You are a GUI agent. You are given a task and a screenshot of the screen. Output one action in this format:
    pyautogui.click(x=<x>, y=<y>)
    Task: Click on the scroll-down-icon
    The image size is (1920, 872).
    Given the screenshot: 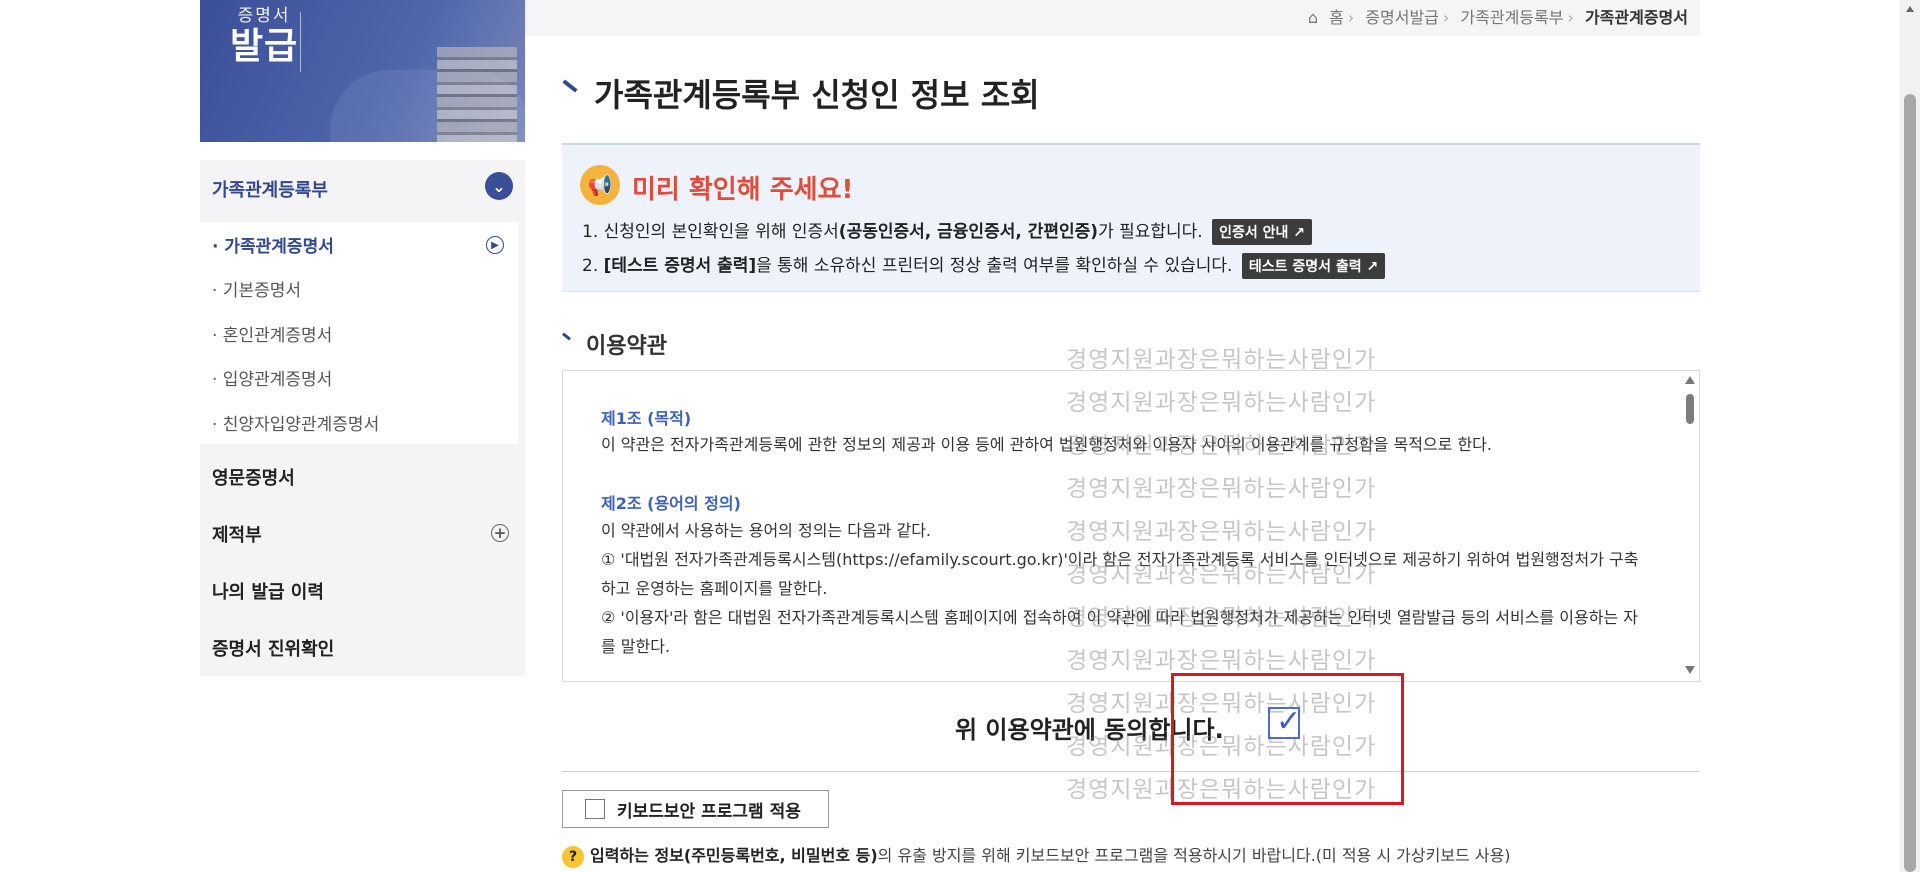 What is the action you would take?
    pyautogui.click(x=1690, y=670)
    